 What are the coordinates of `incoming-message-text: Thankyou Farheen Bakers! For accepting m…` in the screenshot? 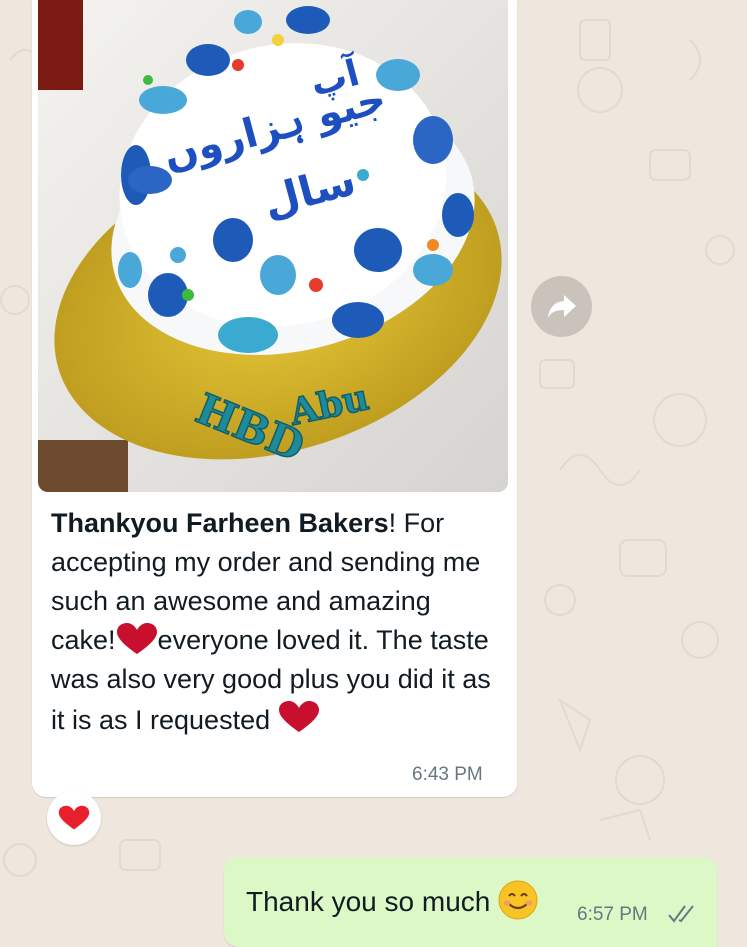 It's located at (271, 622).